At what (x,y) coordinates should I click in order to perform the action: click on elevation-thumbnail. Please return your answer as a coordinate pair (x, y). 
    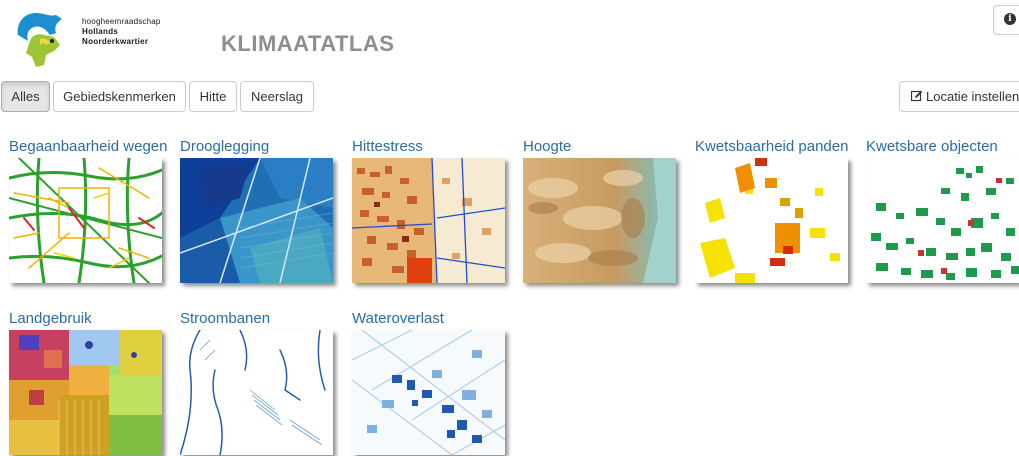
    Looking at the image, I should click on (599, 220).